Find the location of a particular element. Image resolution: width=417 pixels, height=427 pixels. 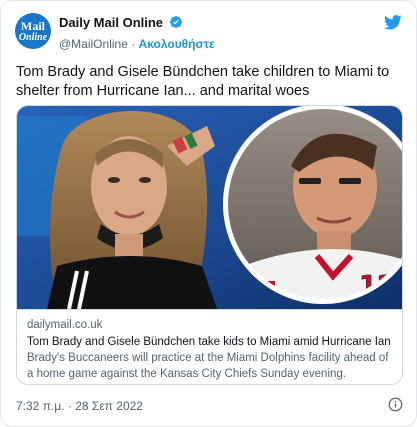

twitter-bird-icon is located at coordinates (393, 25).